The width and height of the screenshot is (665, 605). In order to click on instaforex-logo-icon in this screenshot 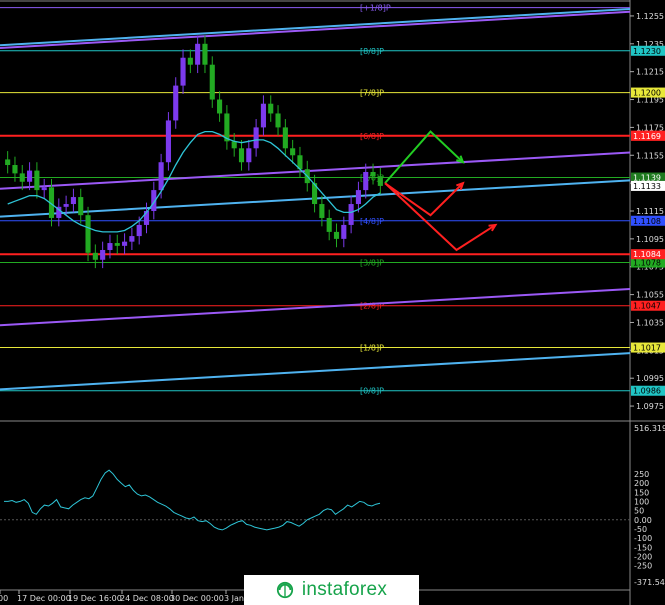, I will do `click(284, 590)`.